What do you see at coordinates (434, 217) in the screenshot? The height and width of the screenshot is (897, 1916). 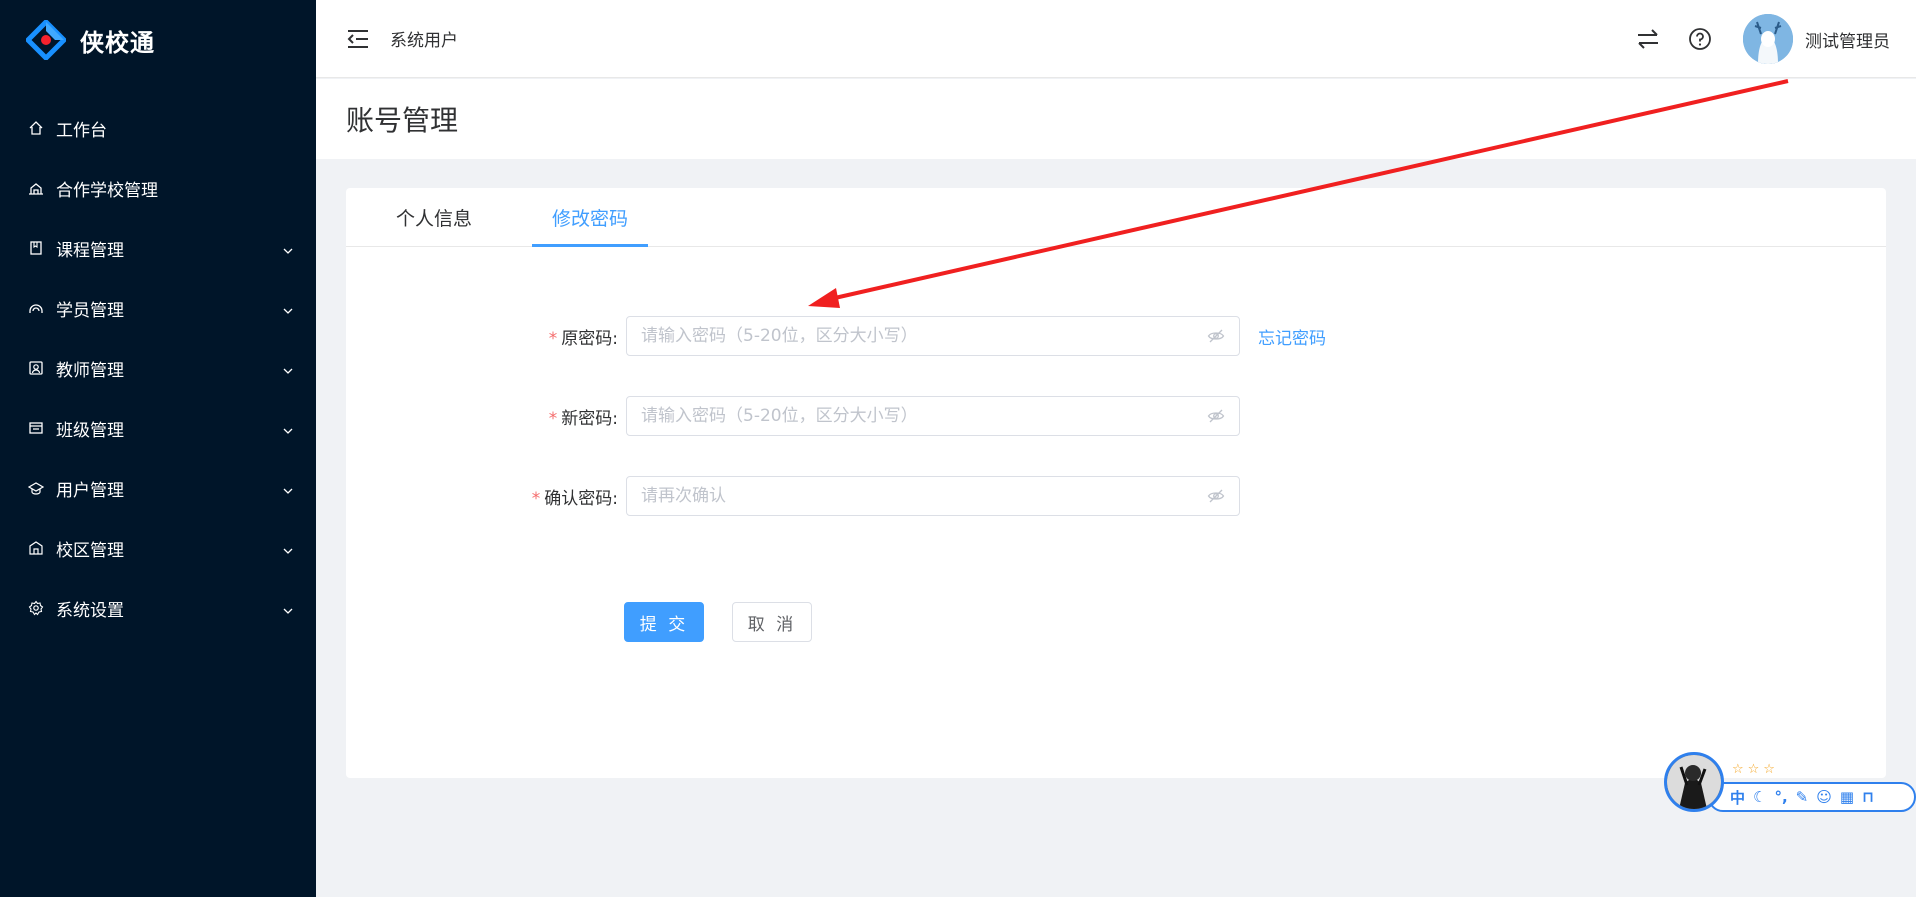 I see `tab-profile: 个人信息` at bounding box center [434, 217].